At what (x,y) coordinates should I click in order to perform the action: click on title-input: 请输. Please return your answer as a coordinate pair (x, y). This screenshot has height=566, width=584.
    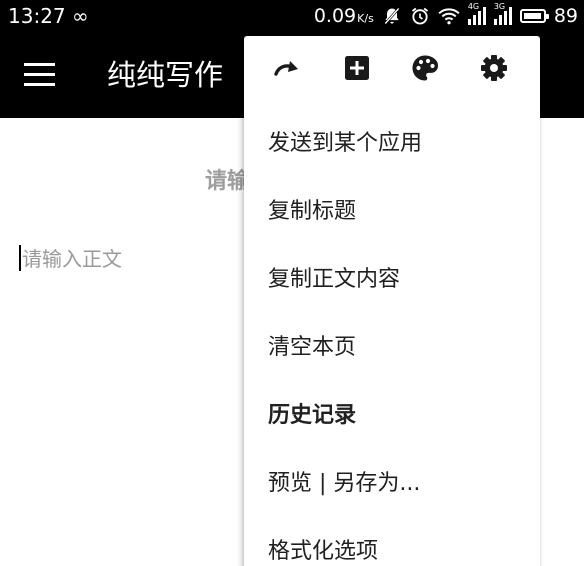
    Looking at the image, I should click on (227, 179).